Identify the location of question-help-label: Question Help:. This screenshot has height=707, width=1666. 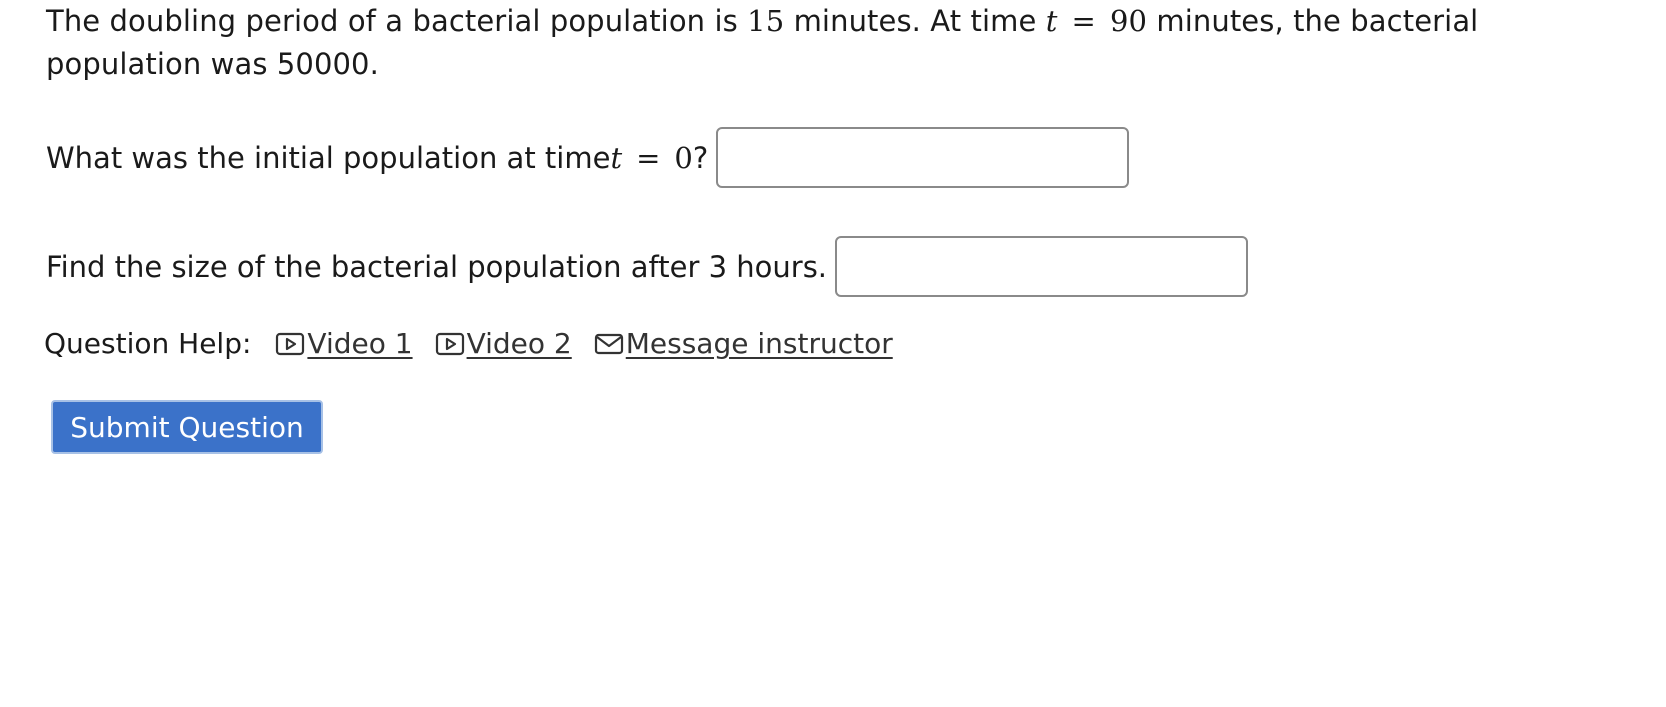
(148, 343).